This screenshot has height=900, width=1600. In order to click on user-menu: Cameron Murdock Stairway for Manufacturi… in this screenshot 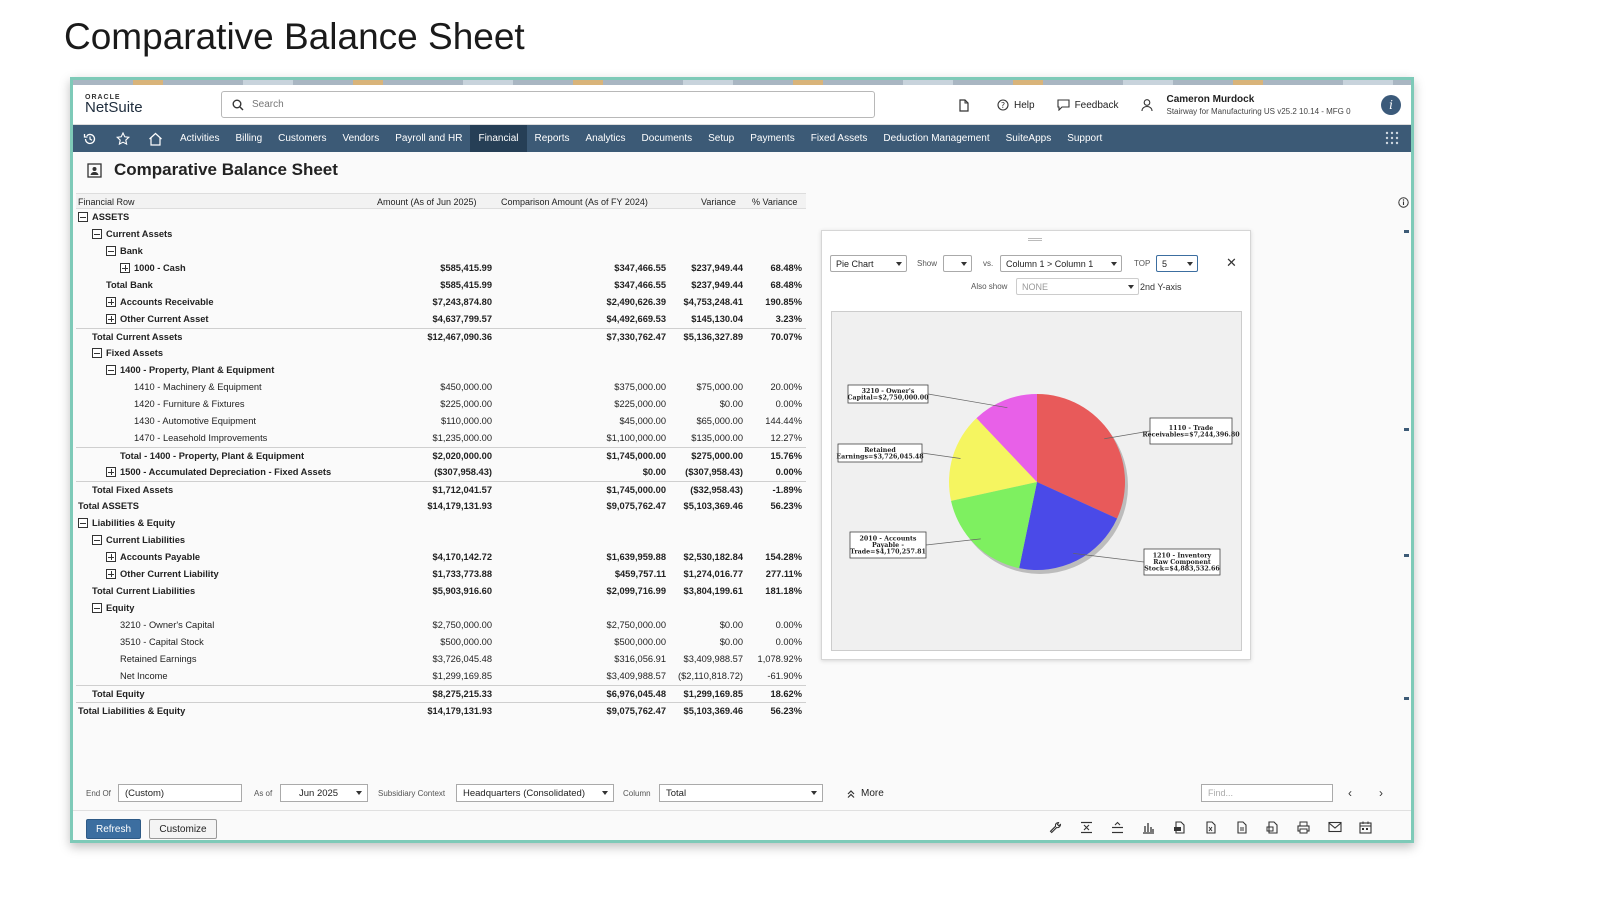, I will do `click(1245, 105)`.